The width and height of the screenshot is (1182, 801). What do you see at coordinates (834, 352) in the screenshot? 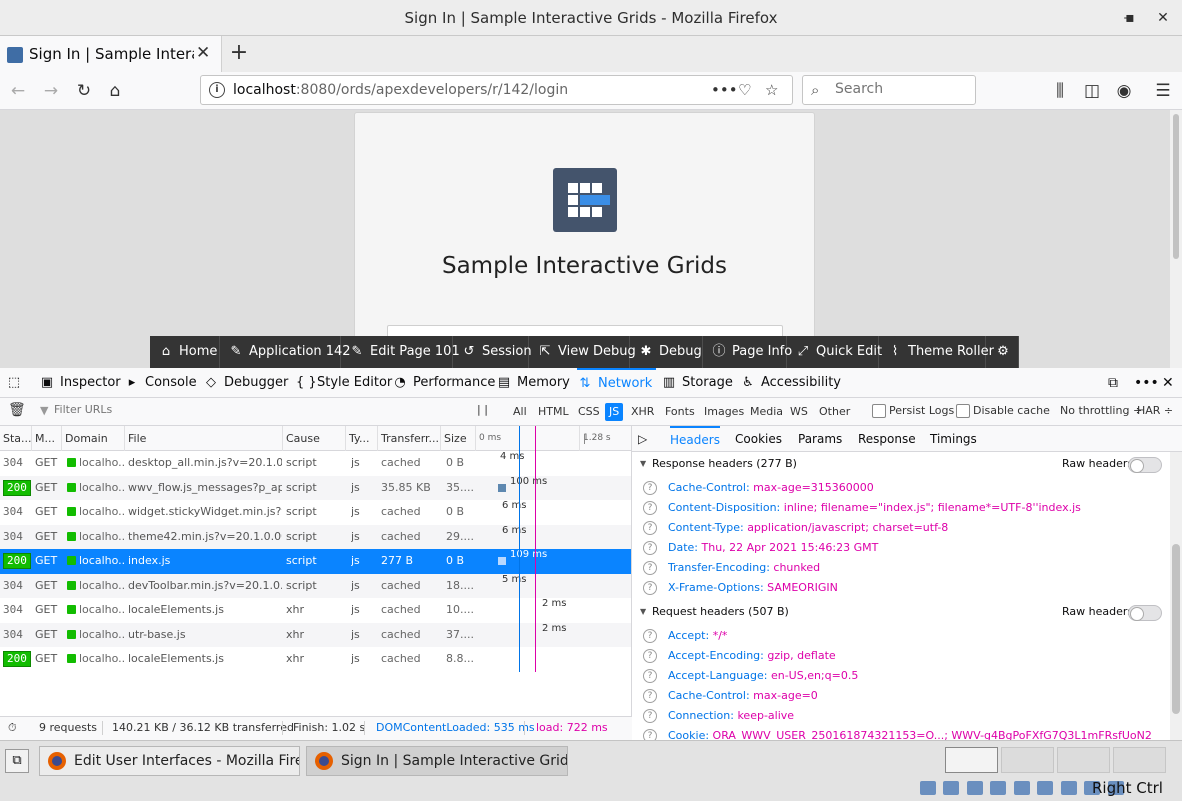
I see `apex-toolbar-quick-edit-button: ⤢ Quick Edit` at bounding box center [834, 352].